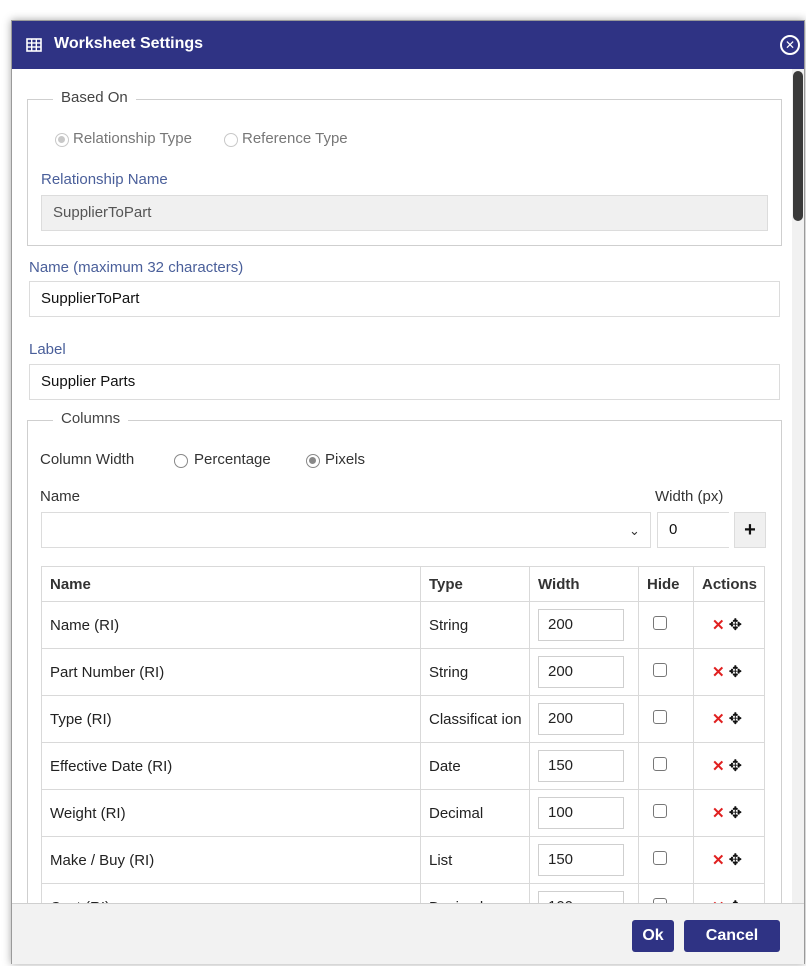 Image resolution: width=806 pixels, height=966 pixels. Describe the element at coordinates (346, 530) in the screenshot. I see `column-name-select` at that location.